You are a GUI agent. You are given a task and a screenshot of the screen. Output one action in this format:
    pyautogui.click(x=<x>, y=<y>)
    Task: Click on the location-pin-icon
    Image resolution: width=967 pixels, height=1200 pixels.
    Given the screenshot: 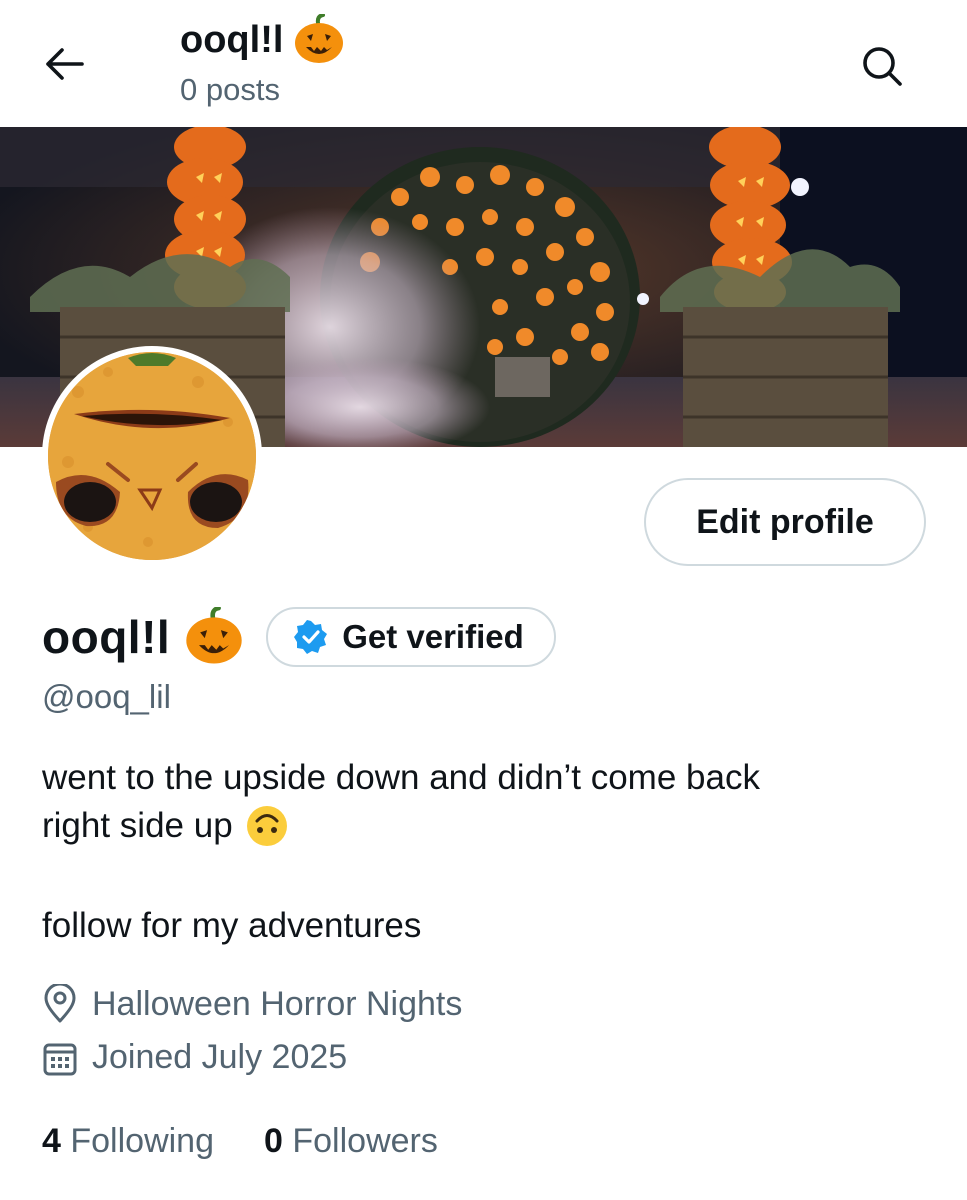 What is the action you would take?
    pyautogui.click(x=60, y=1003)
    